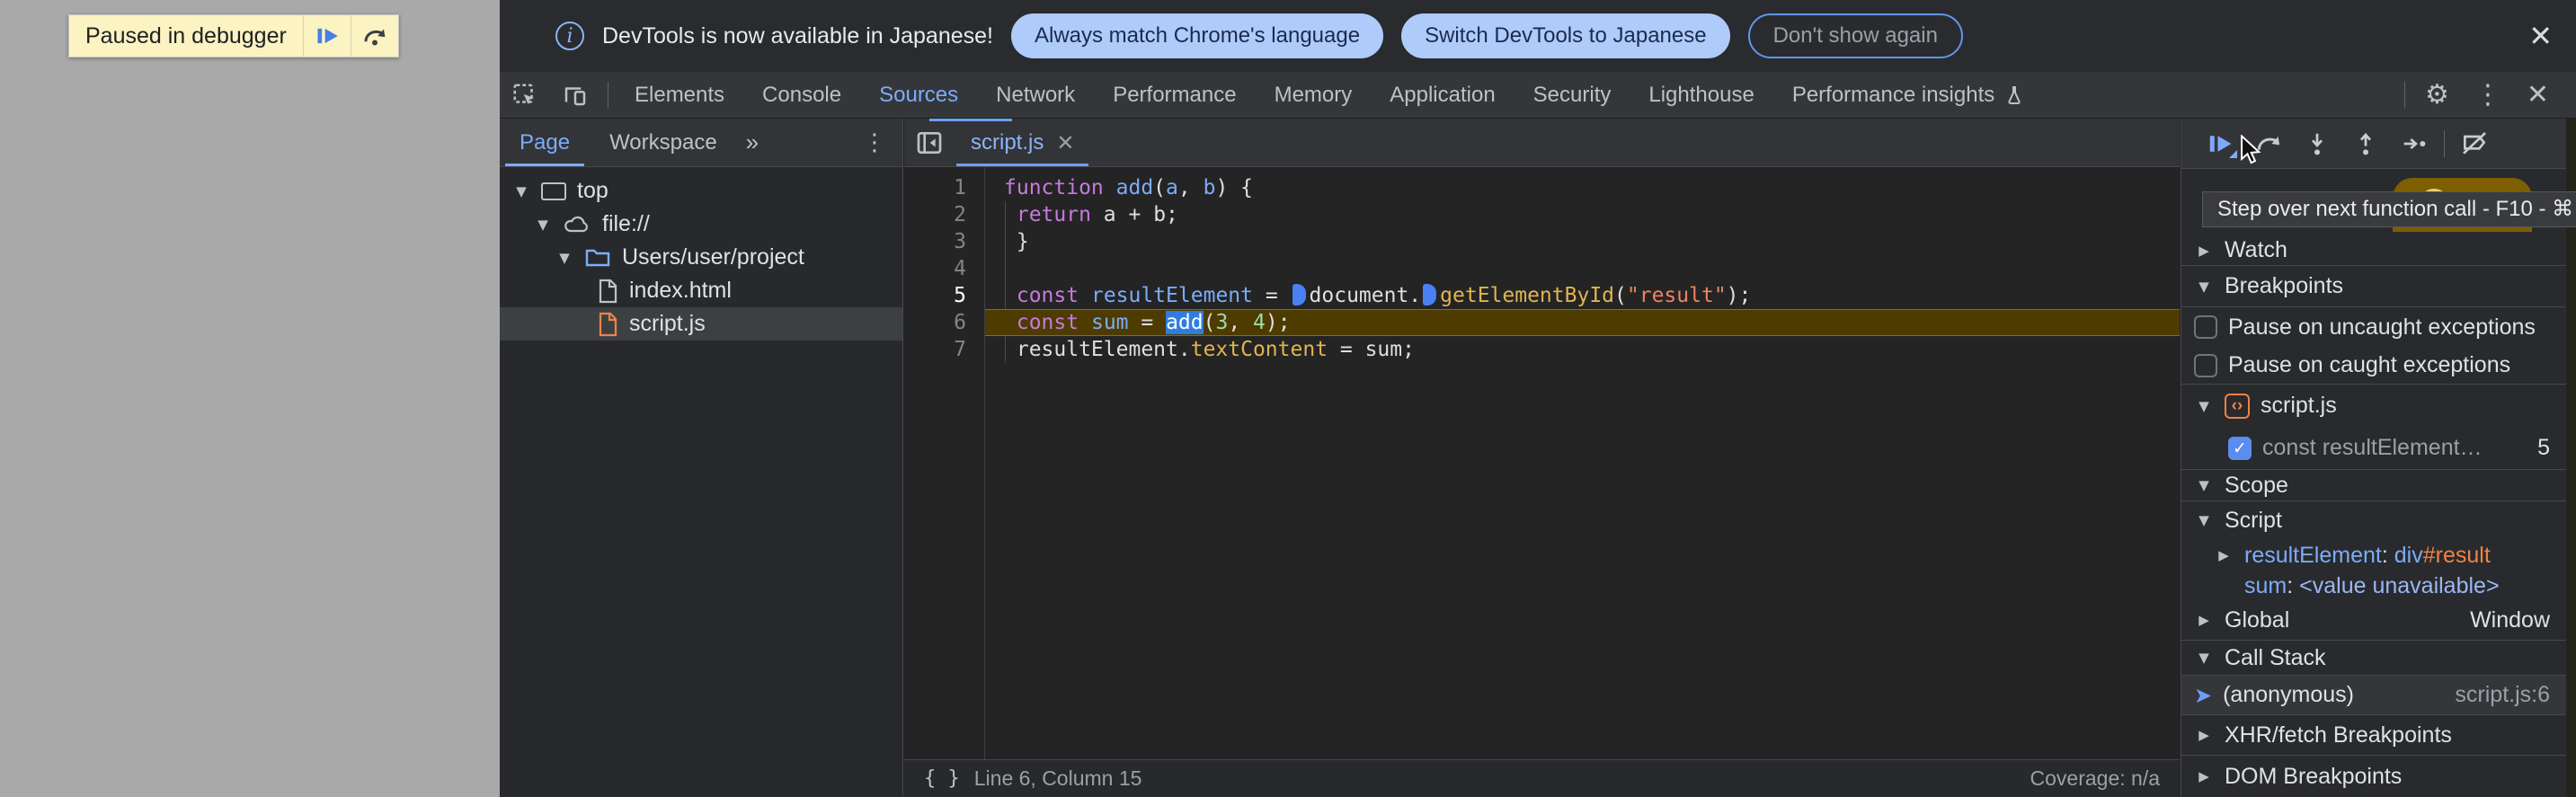  What do you see at coordinates (2414, 144) in the screenshot?
I see `step-button` at bounding box center [2414, 144].